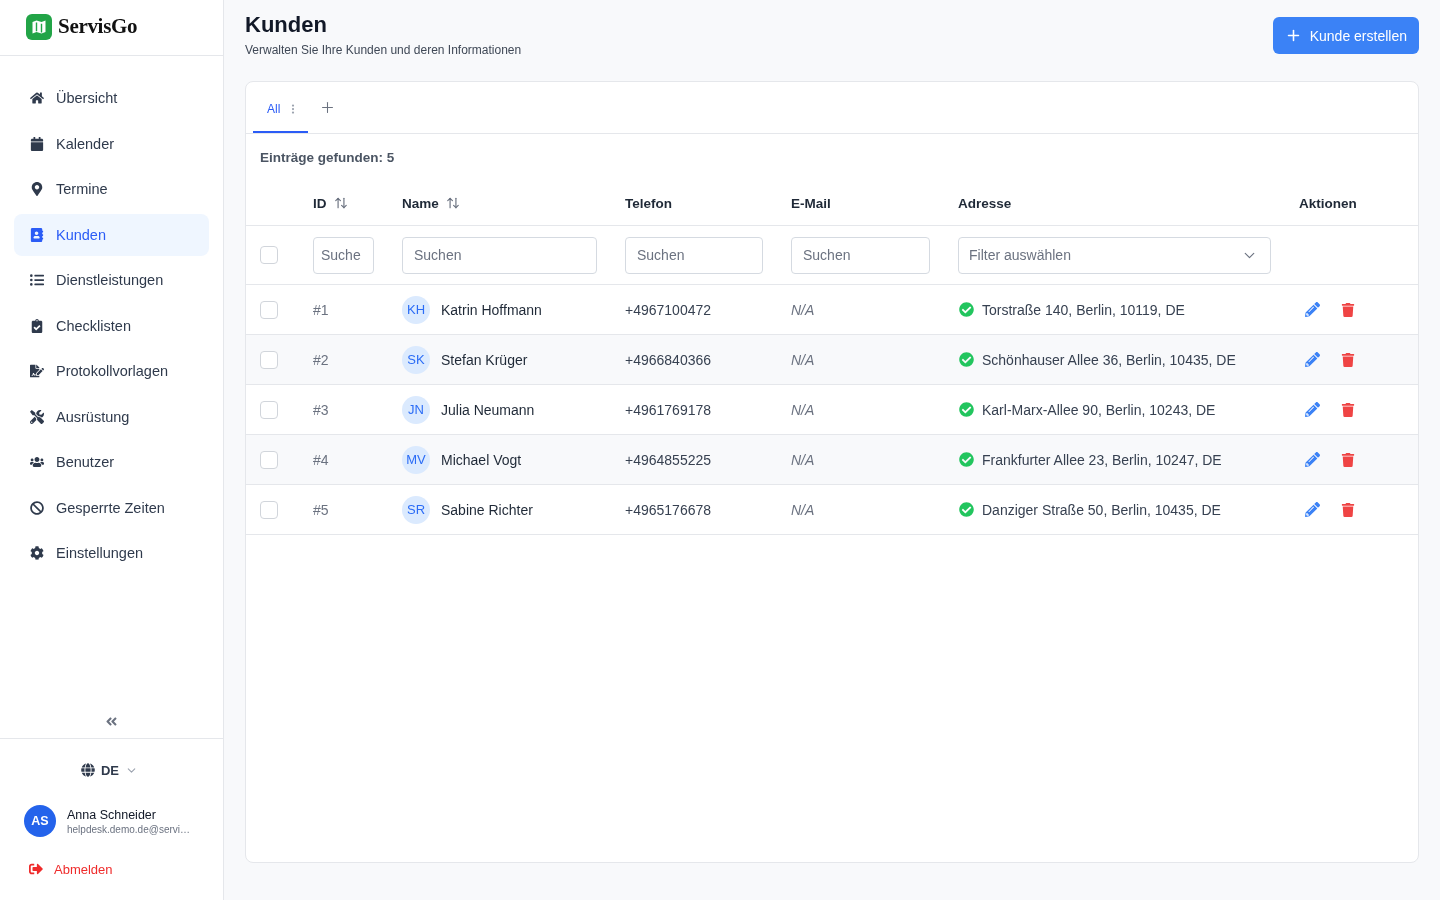 The height and width of the screenshot is (900, 1440). I want to click on nav-item: Ausrüstung, so click(111, 416).